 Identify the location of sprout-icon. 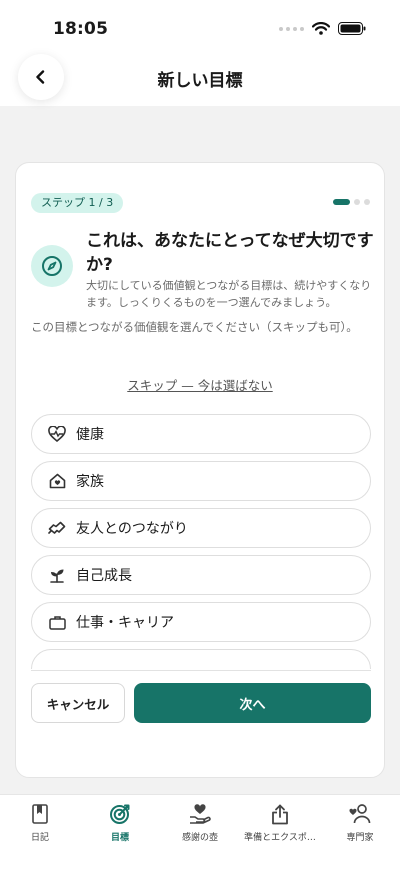
(57, 575).